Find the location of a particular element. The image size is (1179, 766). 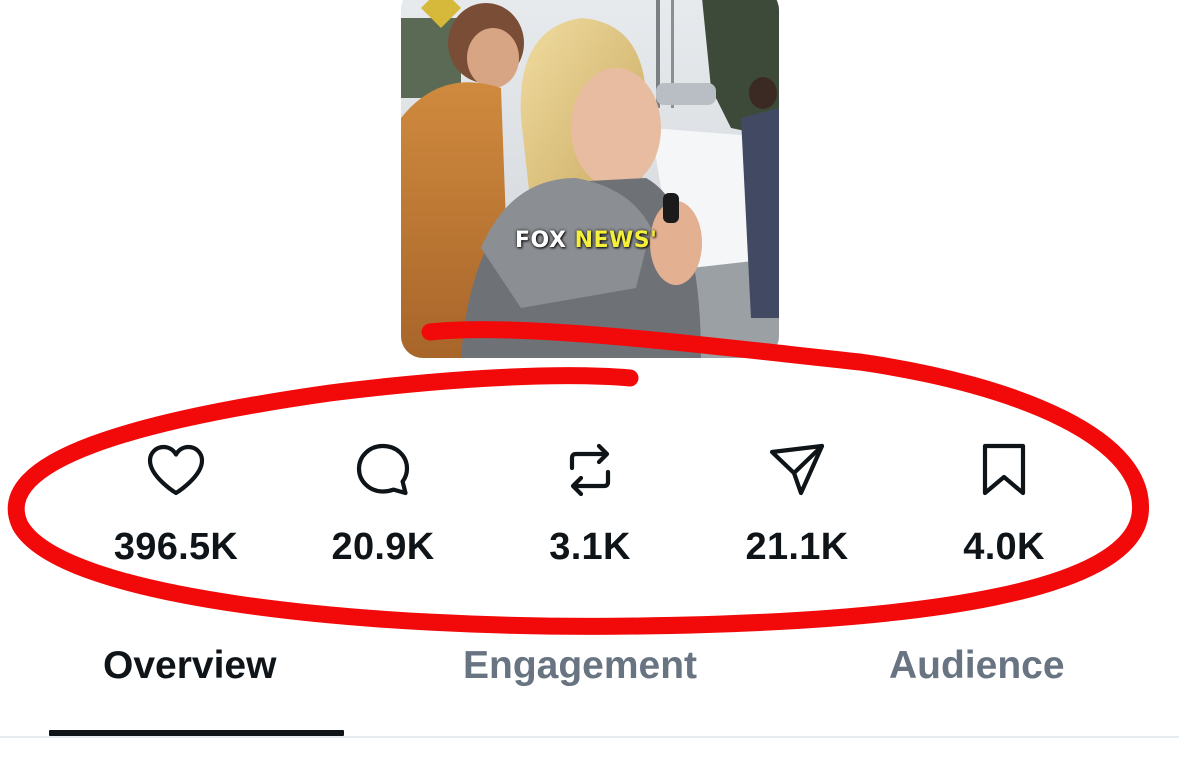

video-thumbnail: FOX NEWS' is located at coordinates (590, 179).